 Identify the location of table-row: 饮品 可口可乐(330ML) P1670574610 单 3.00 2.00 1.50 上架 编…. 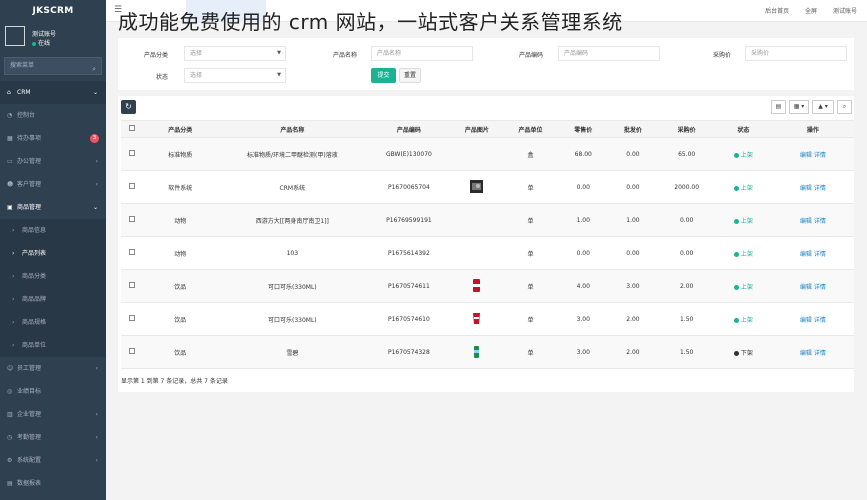
(487, 319).